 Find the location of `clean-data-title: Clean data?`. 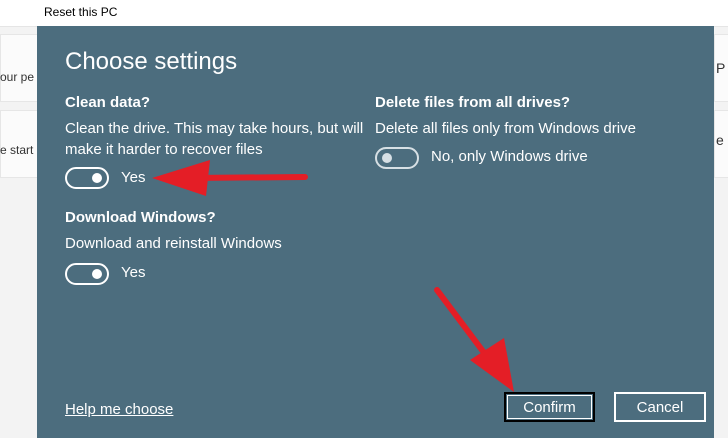

clean-data-title: Clean data? is located at coordinates (108, 102).